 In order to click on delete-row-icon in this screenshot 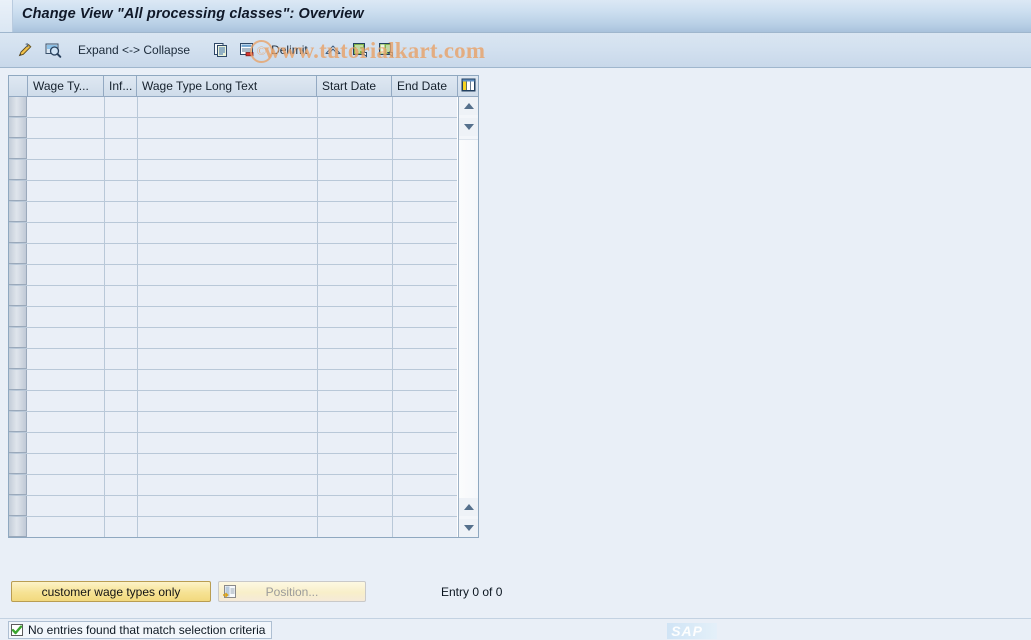, I will do `click(247, 50)`.